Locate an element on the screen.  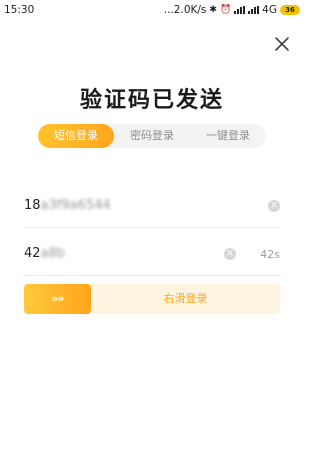
code-input: 42a8b is located at coordinates (124, 254).